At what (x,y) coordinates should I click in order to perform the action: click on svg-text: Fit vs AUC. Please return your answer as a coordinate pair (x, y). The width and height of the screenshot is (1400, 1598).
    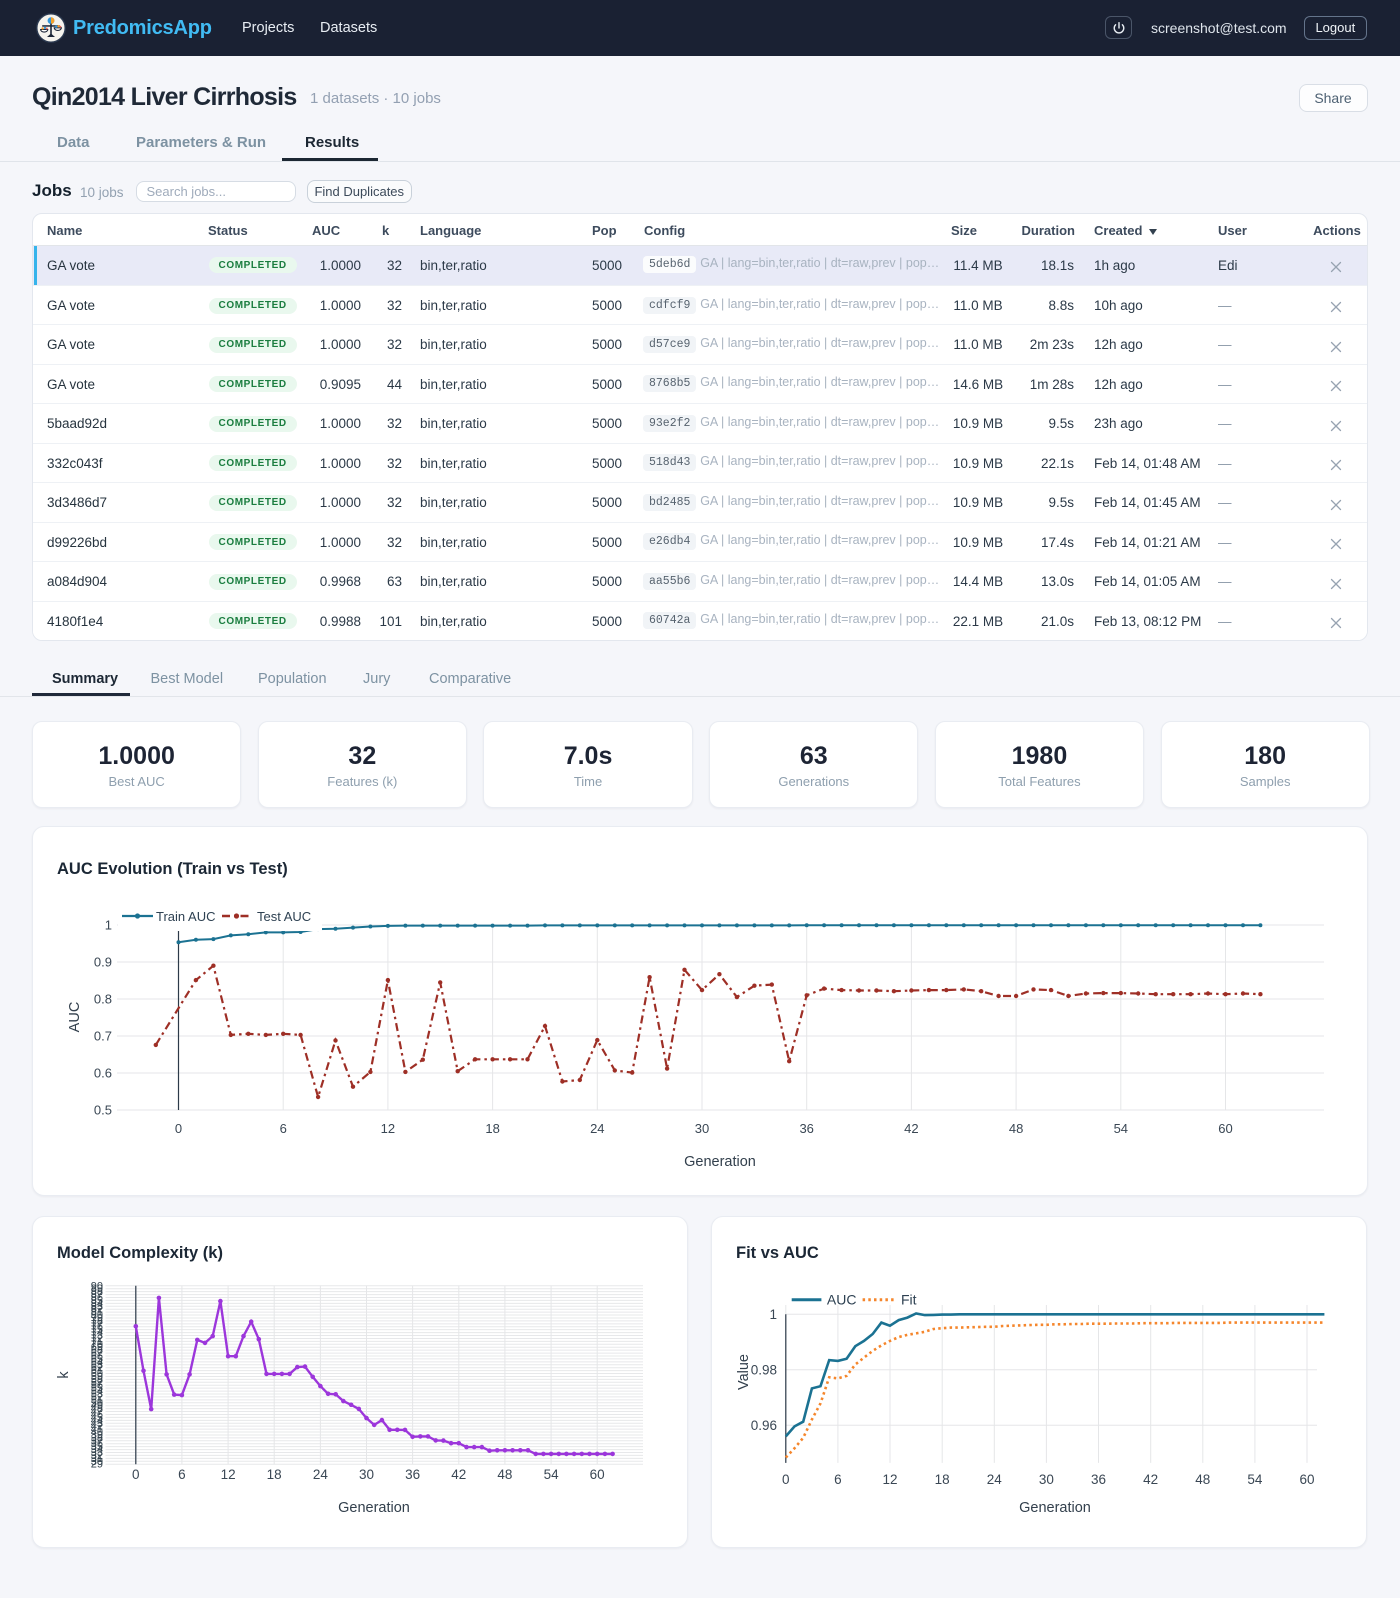
    Looking at the image, I should click on (777, 1253).